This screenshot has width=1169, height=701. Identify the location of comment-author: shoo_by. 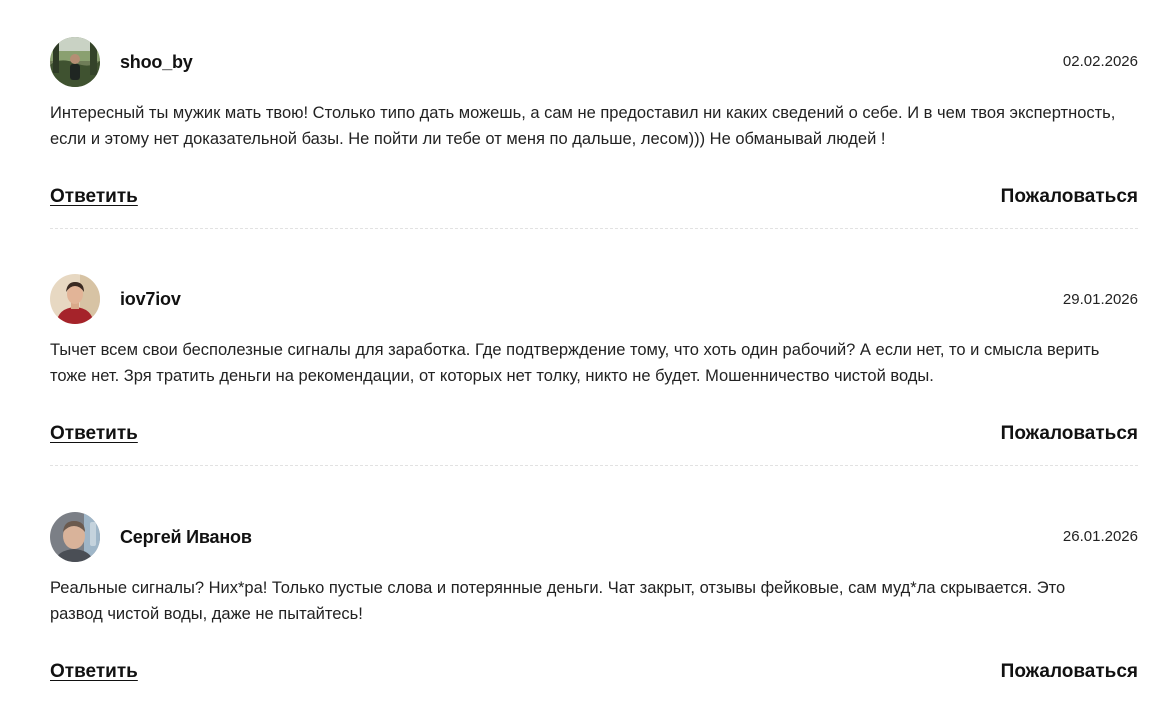
(156, 62).